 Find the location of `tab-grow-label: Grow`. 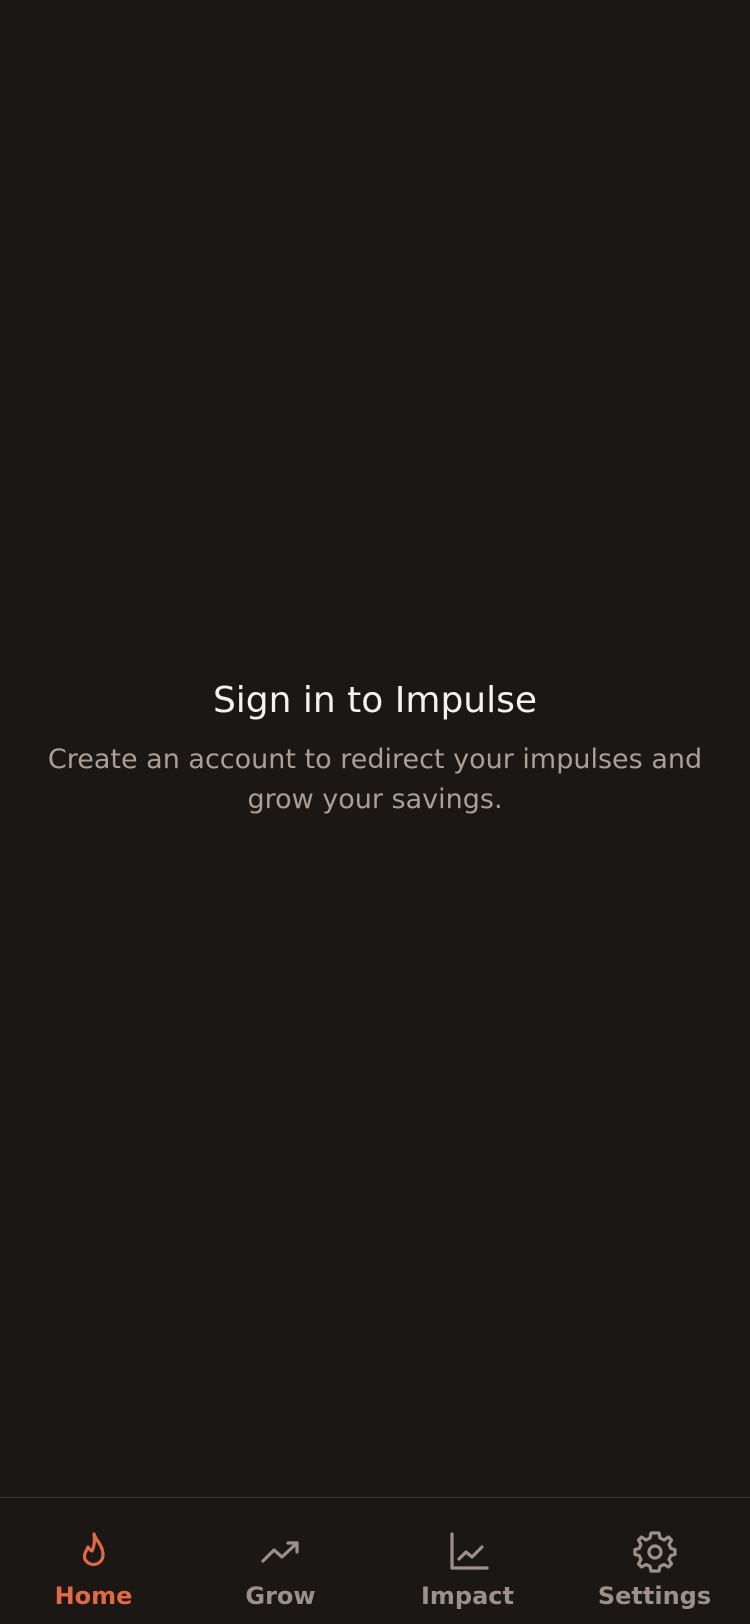

tab-grow-label: Grow is located at coordinates (280, 1596).